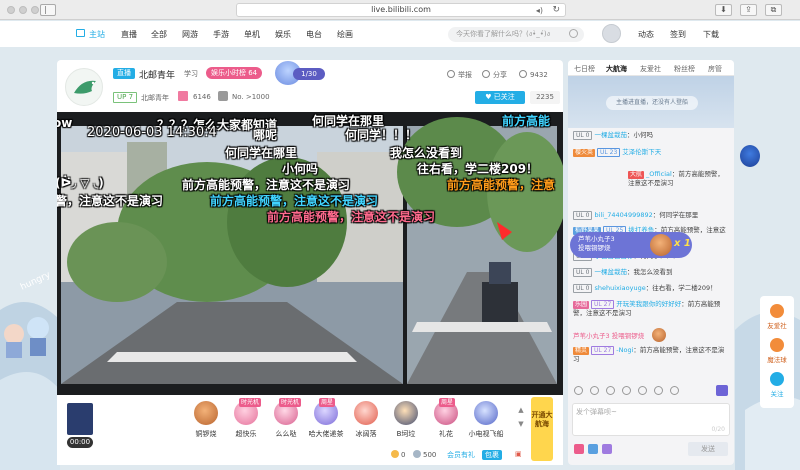 The image size is (800, 470). What do you see at coordinates (326, 418) in the screenshot?
I see `gift-item: 周星 哈大佬递茶` at bounding box center [326, 418].